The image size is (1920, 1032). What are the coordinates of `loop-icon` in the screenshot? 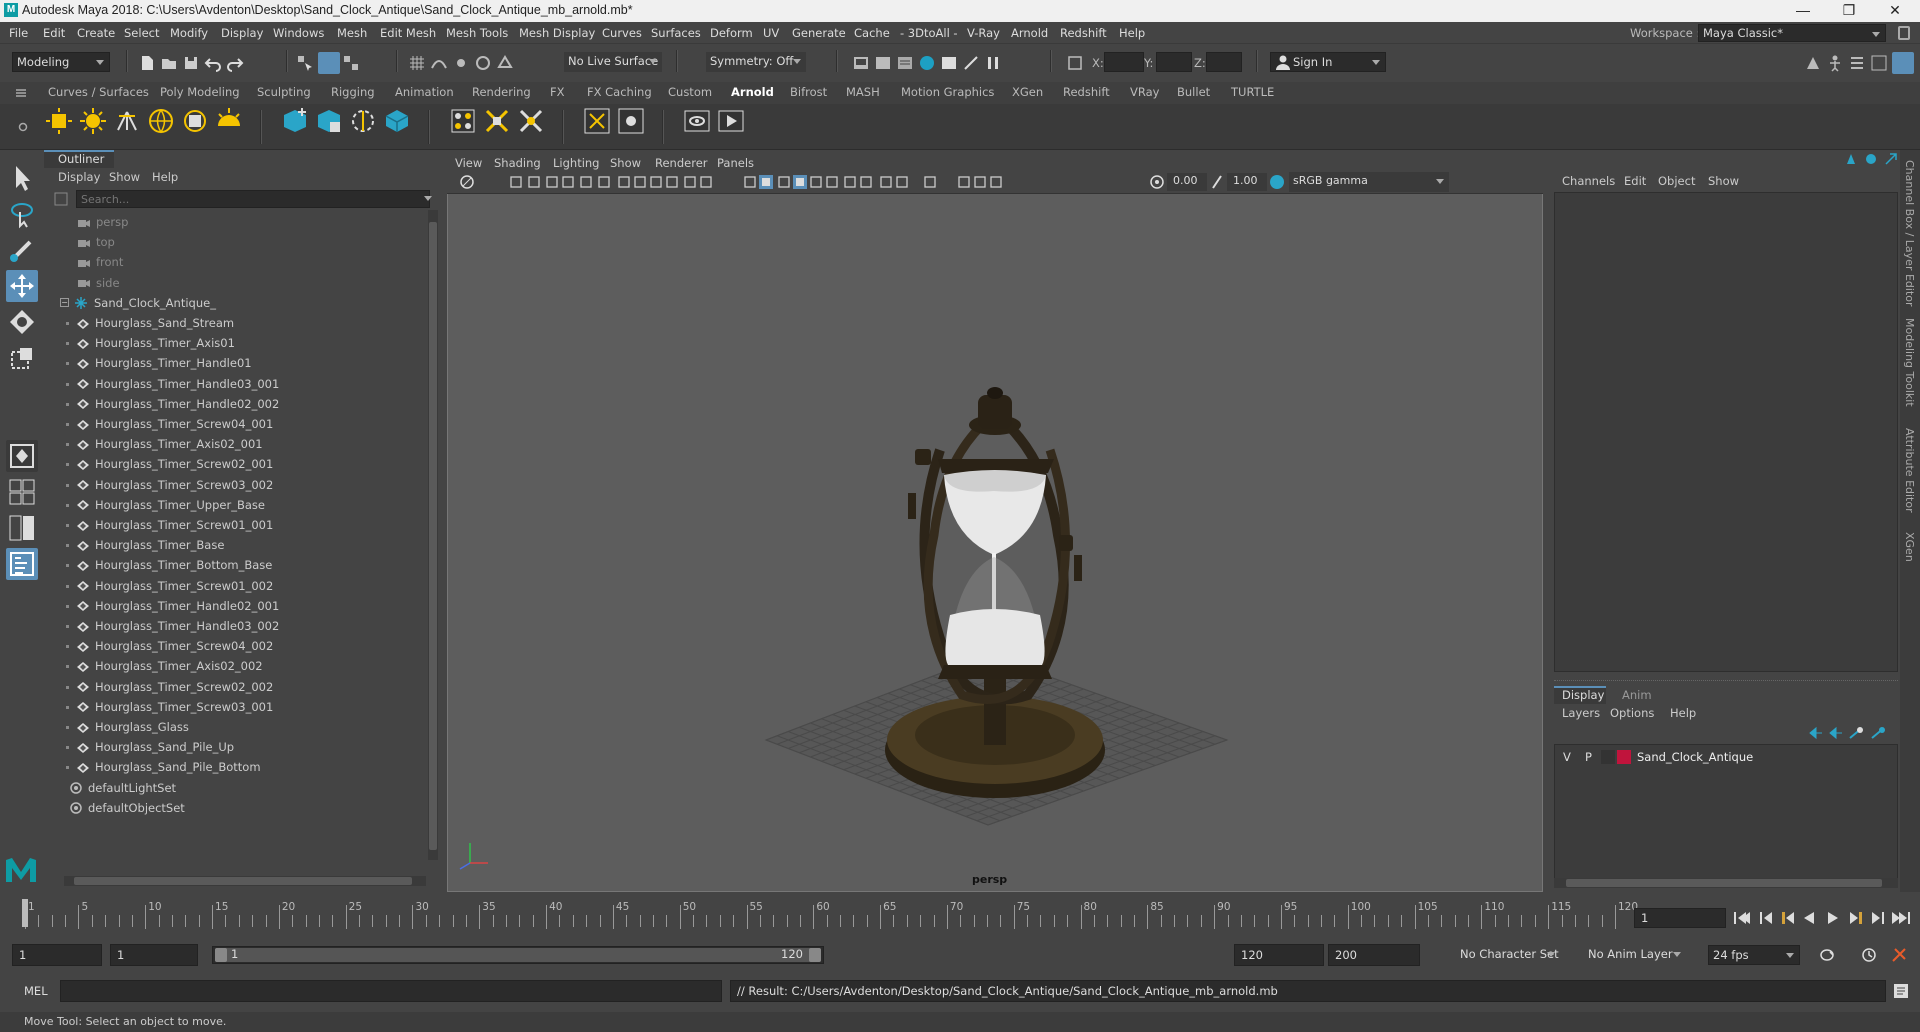 It's located at (1827, 955).